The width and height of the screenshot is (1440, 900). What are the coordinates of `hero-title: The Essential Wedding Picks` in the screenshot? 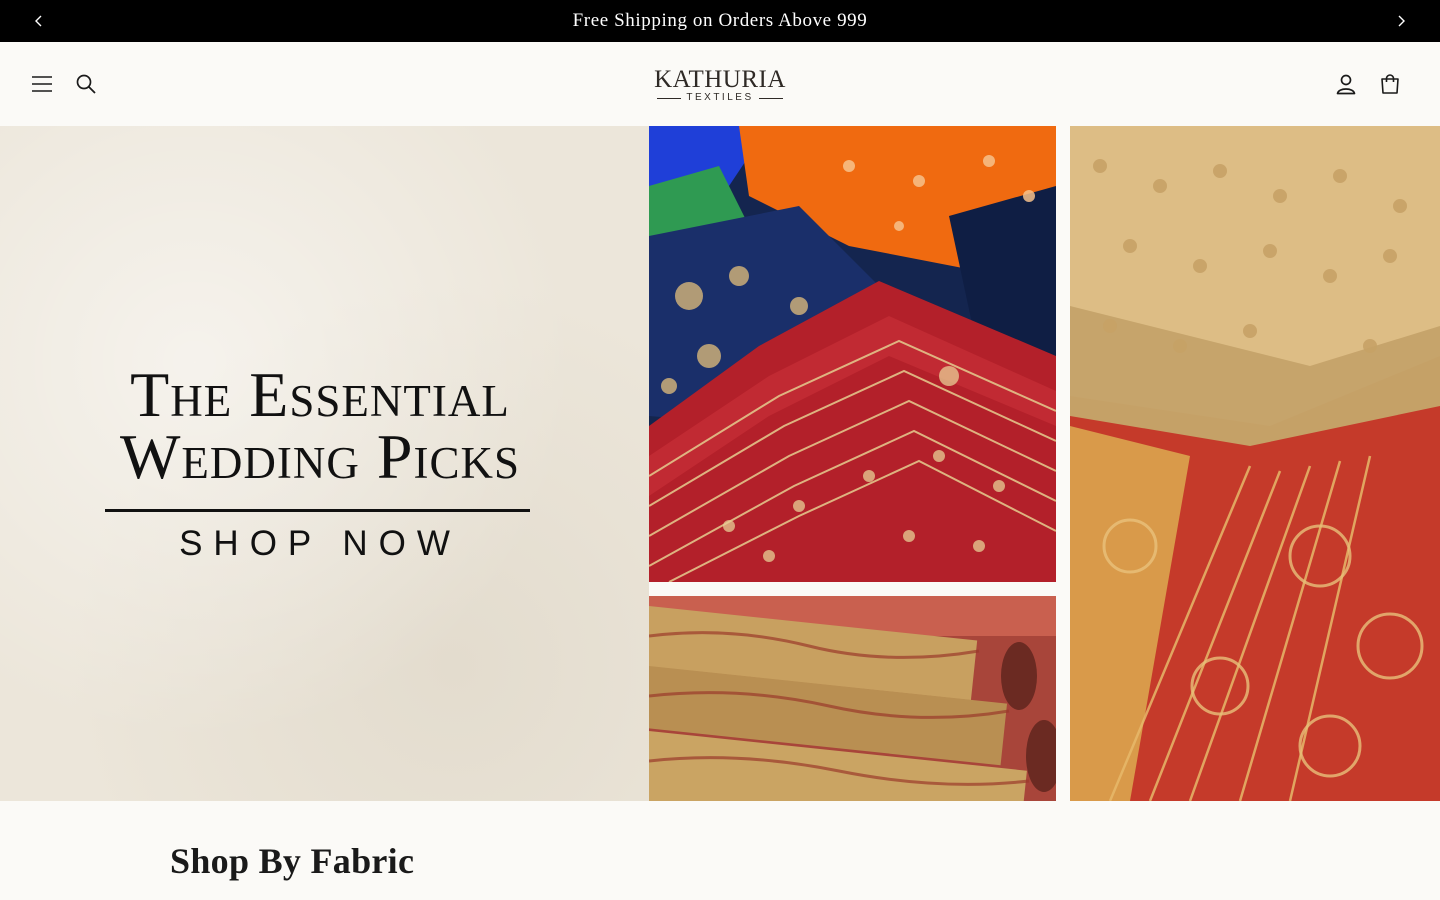 It's located at (320, 425).